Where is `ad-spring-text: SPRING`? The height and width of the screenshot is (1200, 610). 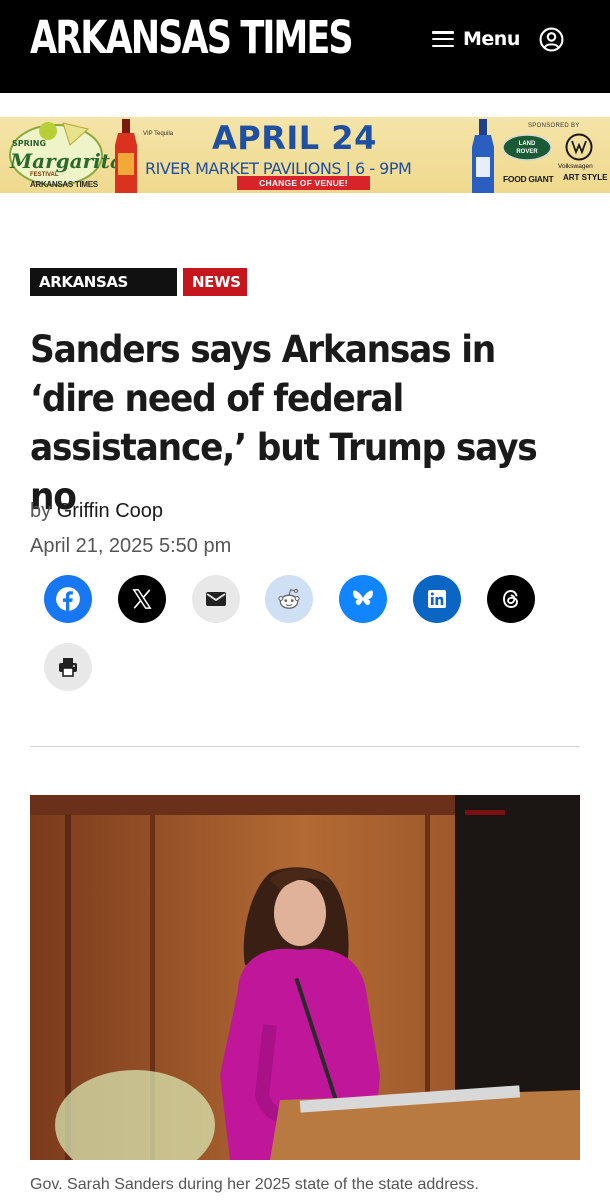
ad-spring-text: SPRING is located at coordinates (29, 143).